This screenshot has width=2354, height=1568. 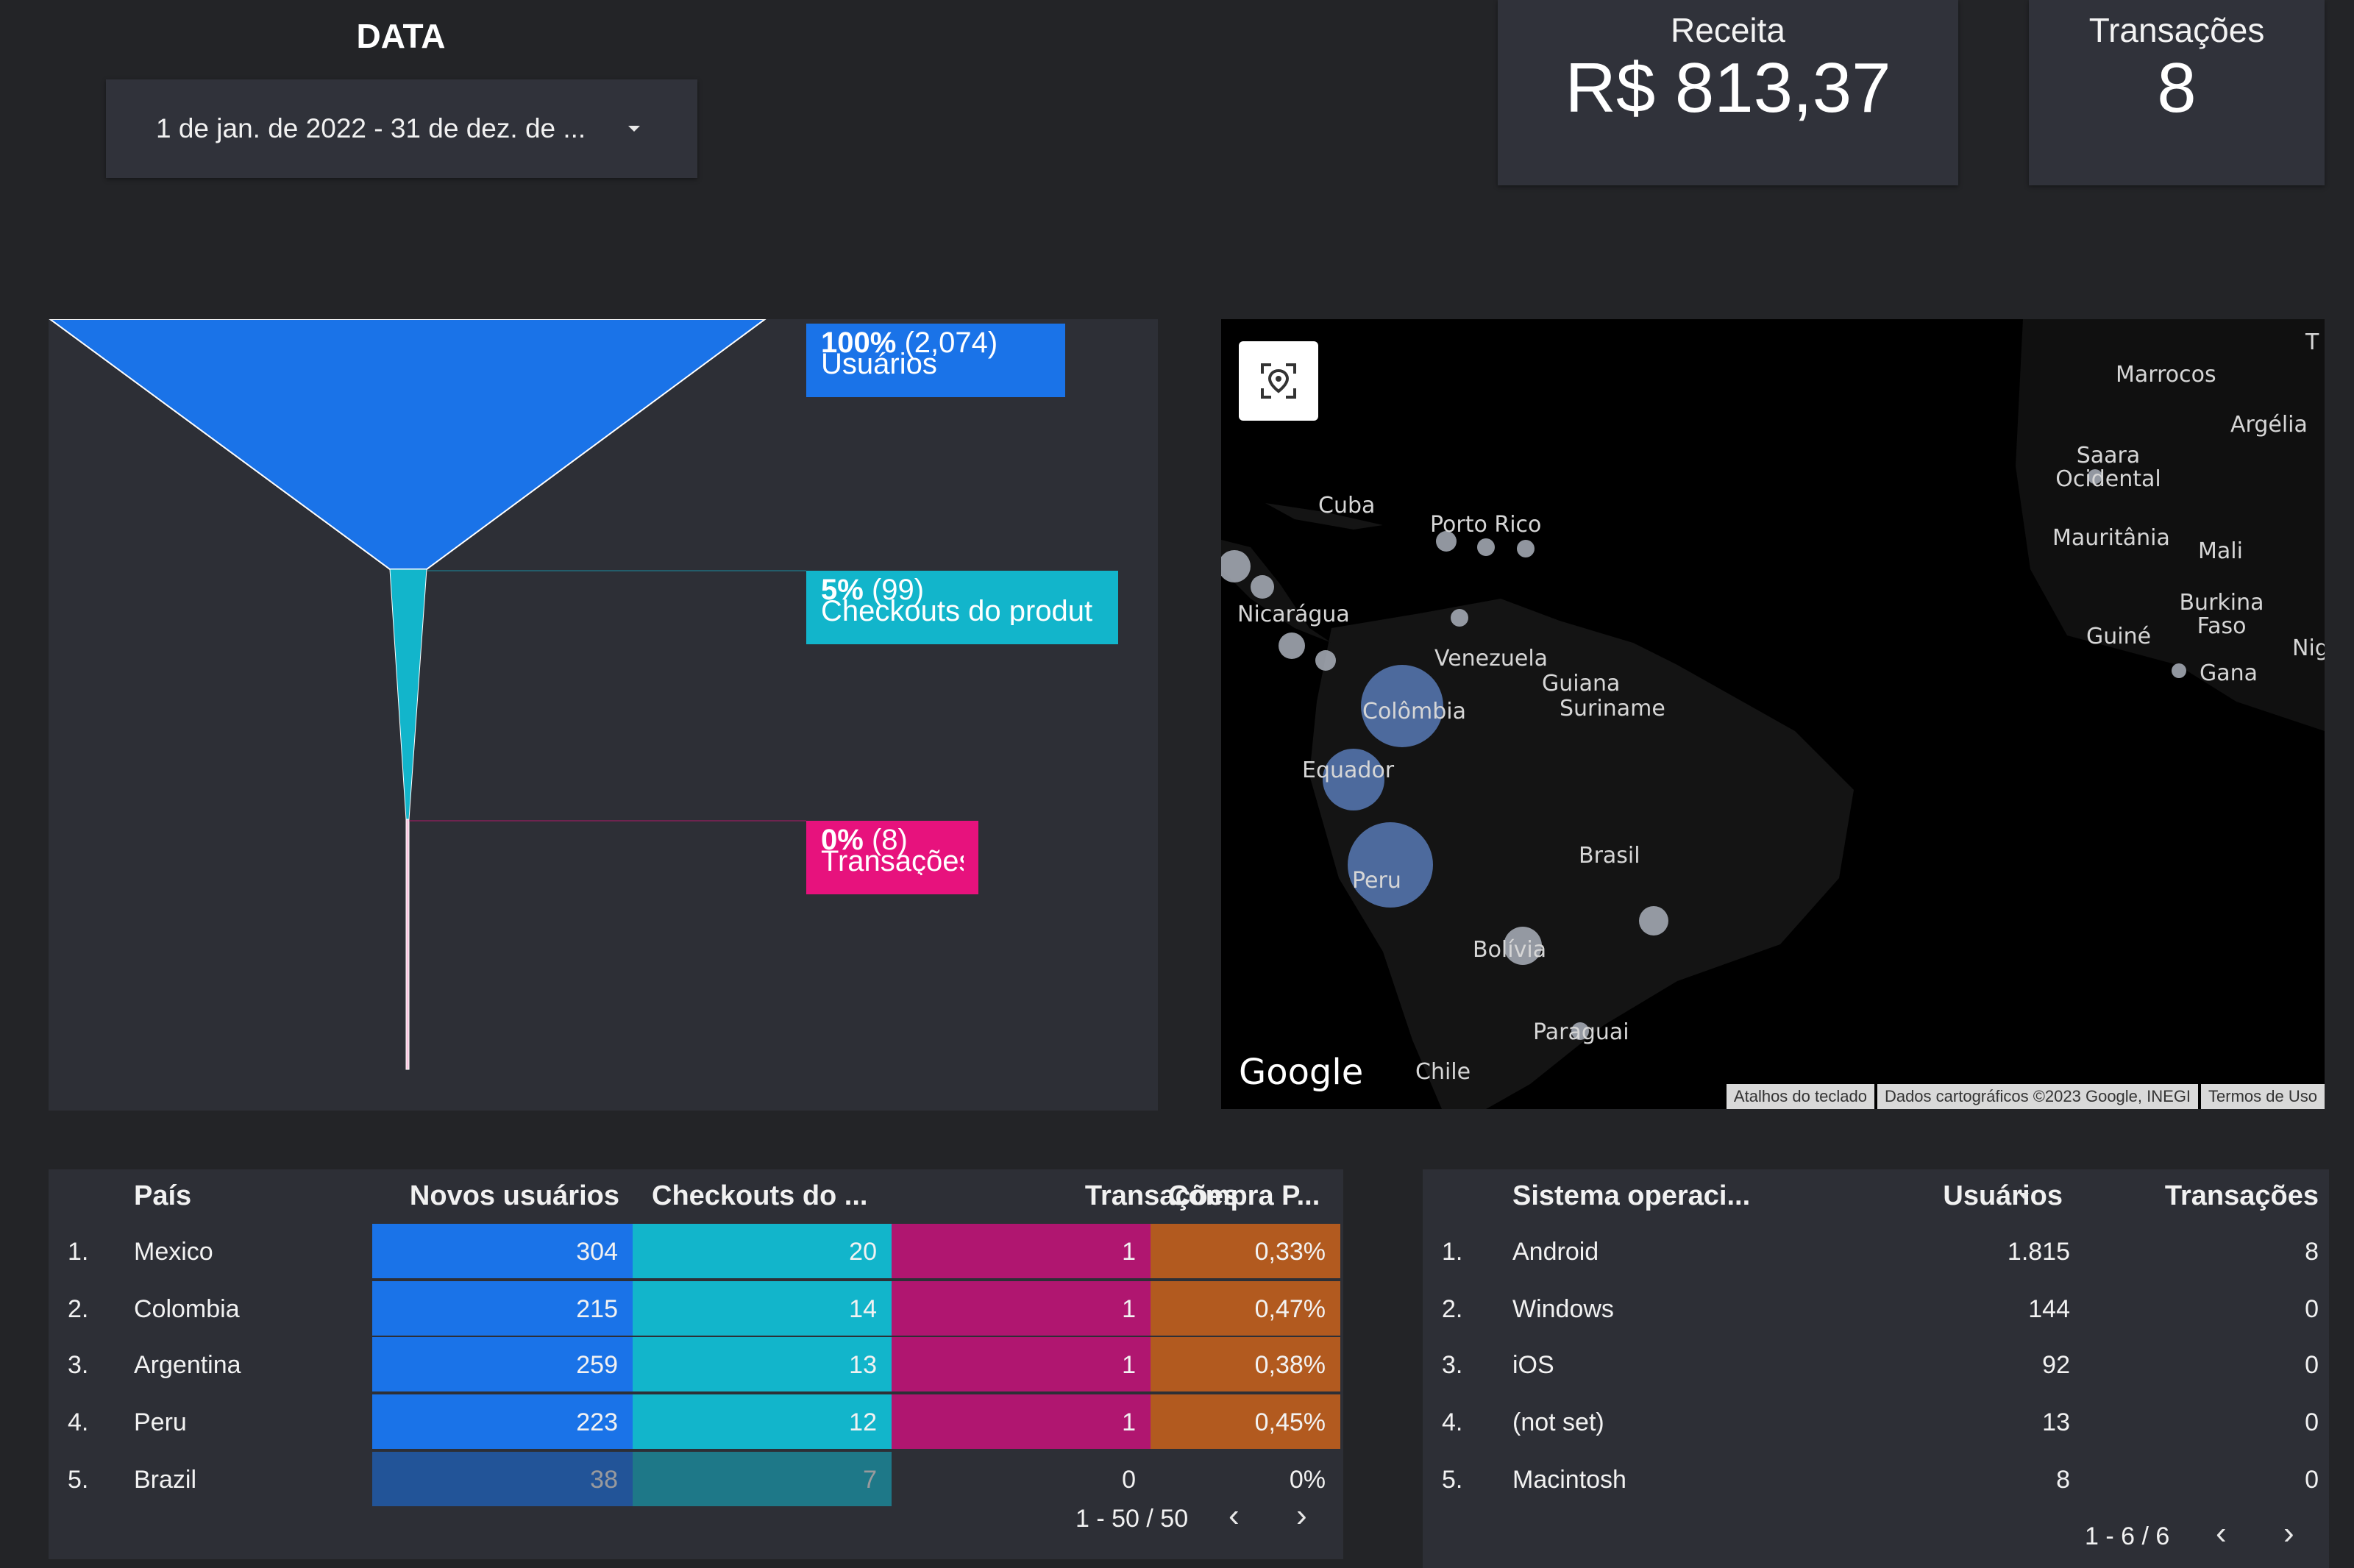 I want to click on table-row: 4. (not set) 13 0, so click(x=1876, y=1422).